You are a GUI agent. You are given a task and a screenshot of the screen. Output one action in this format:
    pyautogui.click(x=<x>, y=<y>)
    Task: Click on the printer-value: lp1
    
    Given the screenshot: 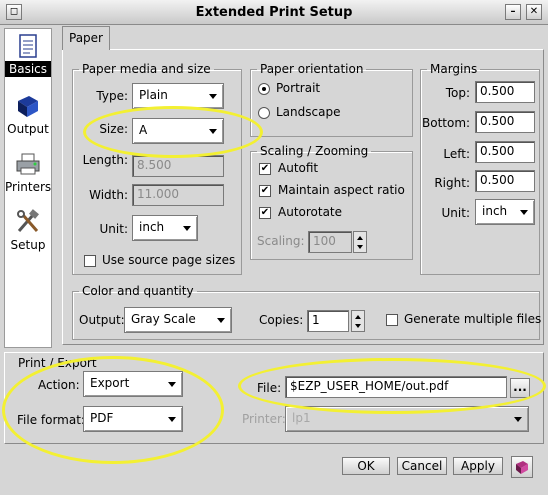 What is the action you would take?
    pyautogui.click(x=301, y=418)
    